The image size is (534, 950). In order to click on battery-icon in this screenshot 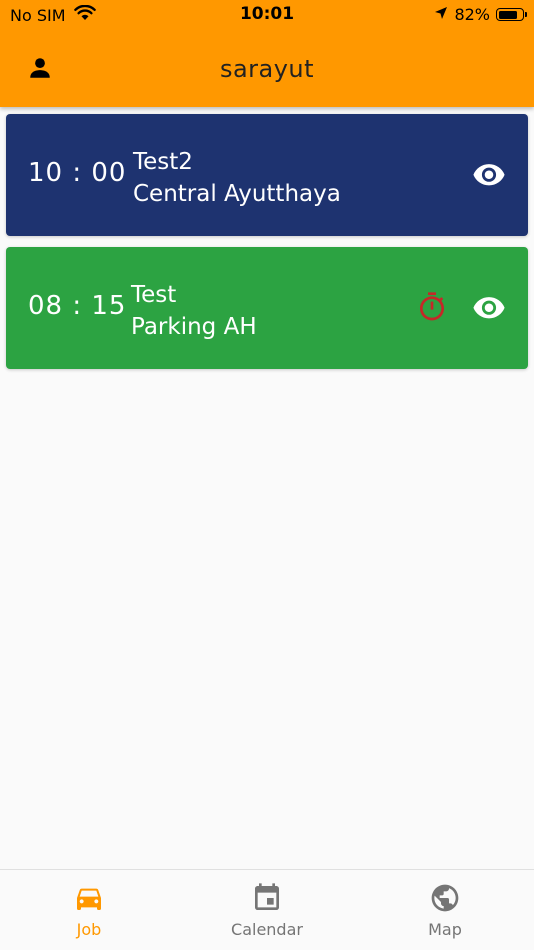, I will do `click(511, 14)`.